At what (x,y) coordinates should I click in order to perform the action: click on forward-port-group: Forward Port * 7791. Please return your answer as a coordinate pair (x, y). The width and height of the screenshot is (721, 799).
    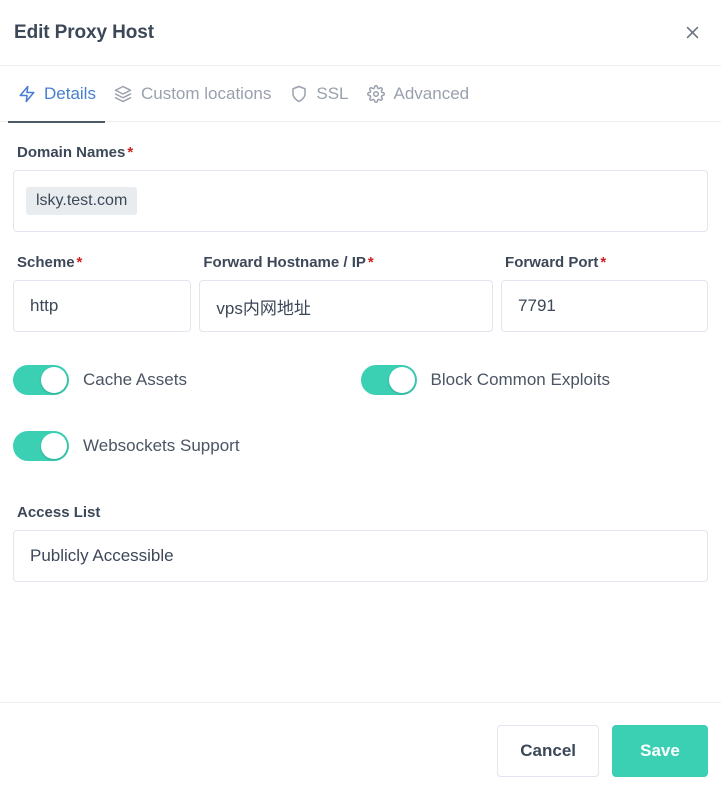
    Looking at the image, I should click on (604, 293).